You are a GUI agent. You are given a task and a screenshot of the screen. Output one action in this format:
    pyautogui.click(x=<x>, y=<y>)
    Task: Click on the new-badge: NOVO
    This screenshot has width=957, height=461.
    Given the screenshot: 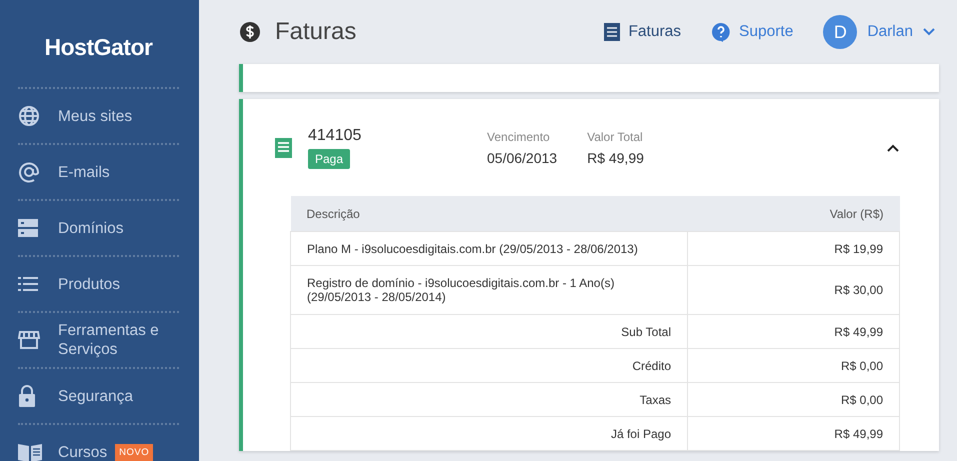 What is the action you would take?
    pyautogui.click(x=134, y=452)
    